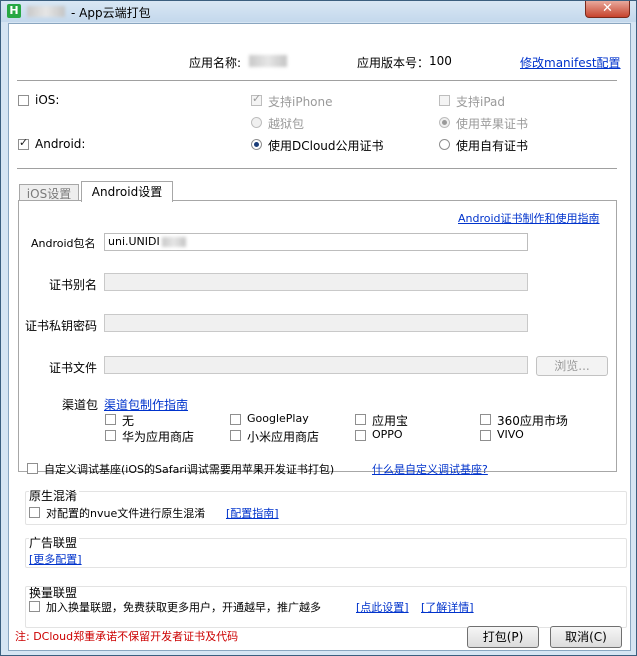 The height and width of the screenshot is (656, 637). Describe the element at coordinates (146, 404) in the screenshot. I see `channel-guide-link: 渠道包制作指南` at that location.